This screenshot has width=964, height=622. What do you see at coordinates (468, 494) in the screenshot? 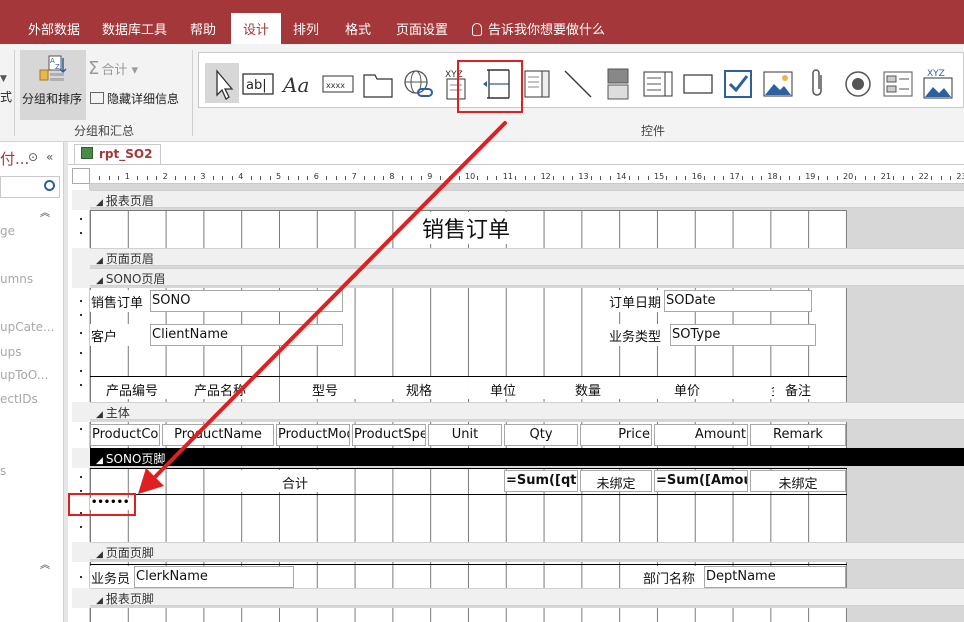
I see `footer-bottom-line` at bounding box center [468, 494].